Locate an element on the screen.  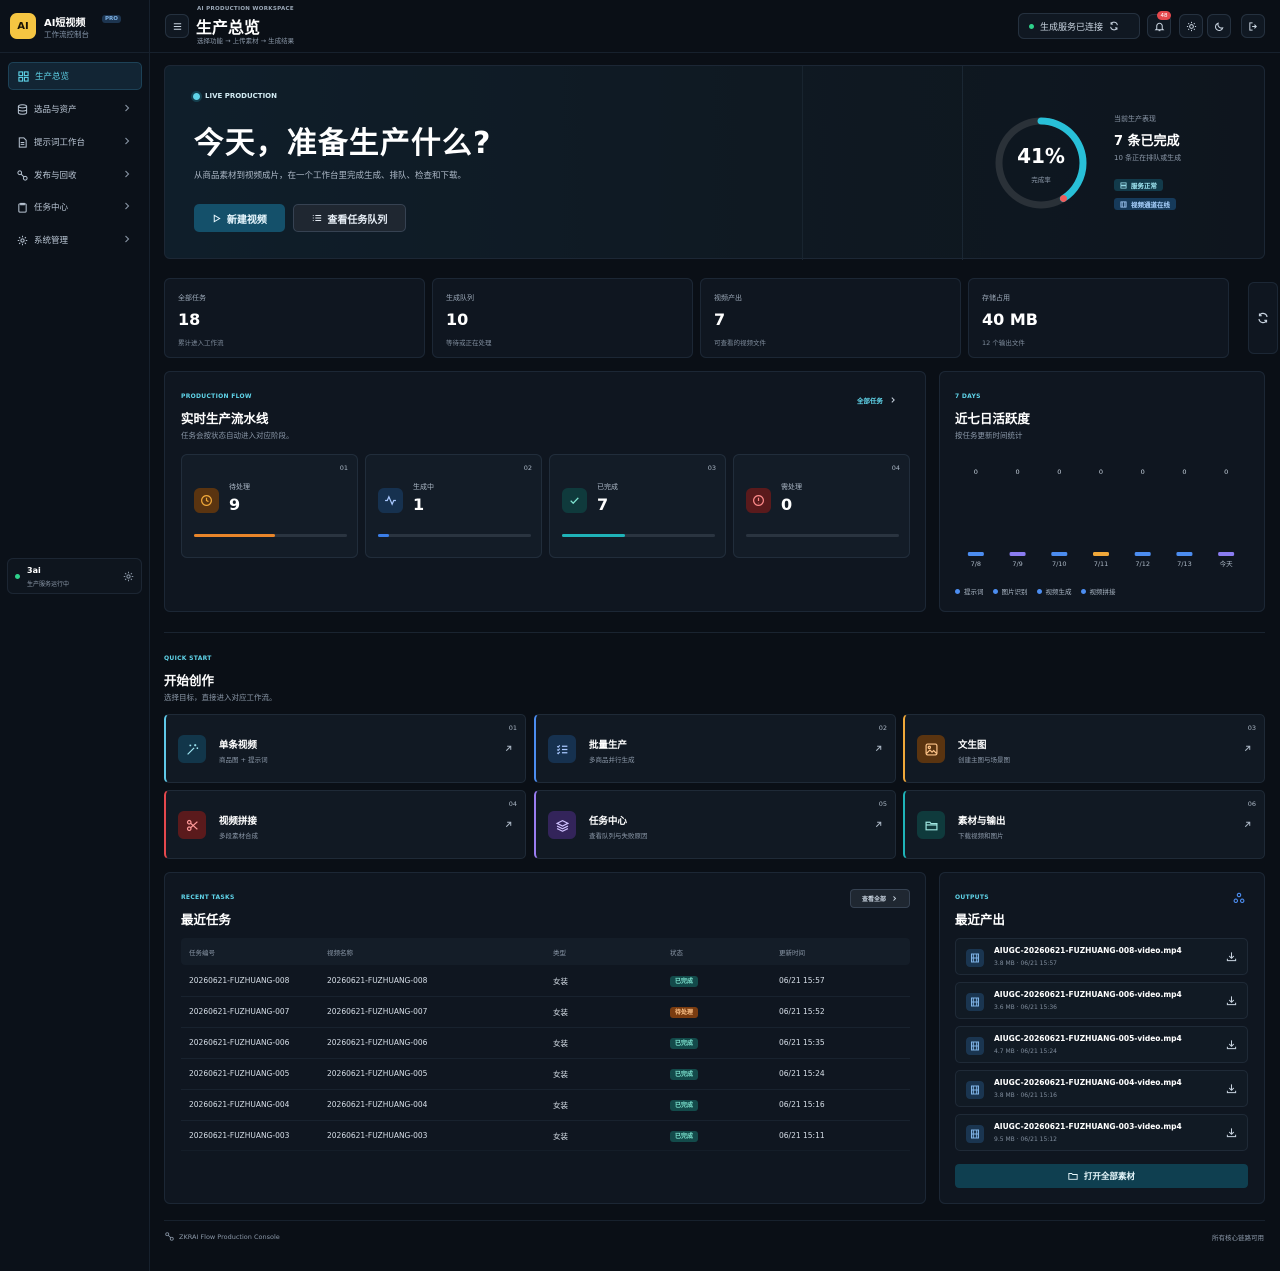
x-tick-label: 7/10 is located at coordinates (1059, 564).